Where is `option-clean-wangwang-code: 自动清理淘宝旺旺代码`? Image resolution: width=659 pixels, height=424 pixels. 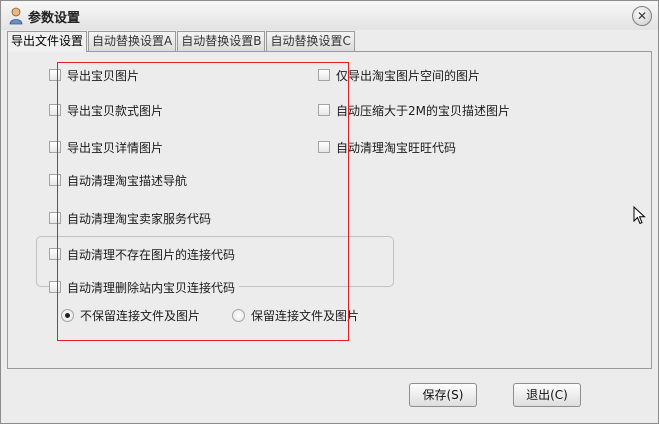
option-clean-wangwang-code: 自动清理淘宝旺旺代码 is located at coordinates (387, 147).